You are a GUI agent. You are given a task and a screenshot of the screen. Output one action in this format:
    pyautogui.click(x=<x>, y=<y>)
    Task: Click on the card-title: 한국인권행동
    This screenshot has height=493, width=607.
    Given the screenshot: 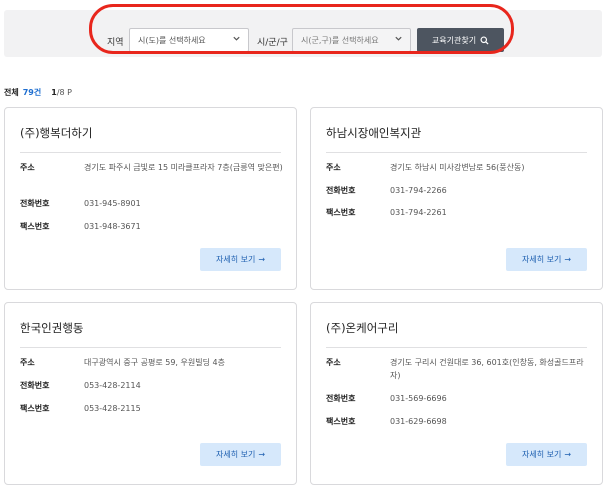 What is the action you would take?
    pyautogui.click(x=52, y=328)
    